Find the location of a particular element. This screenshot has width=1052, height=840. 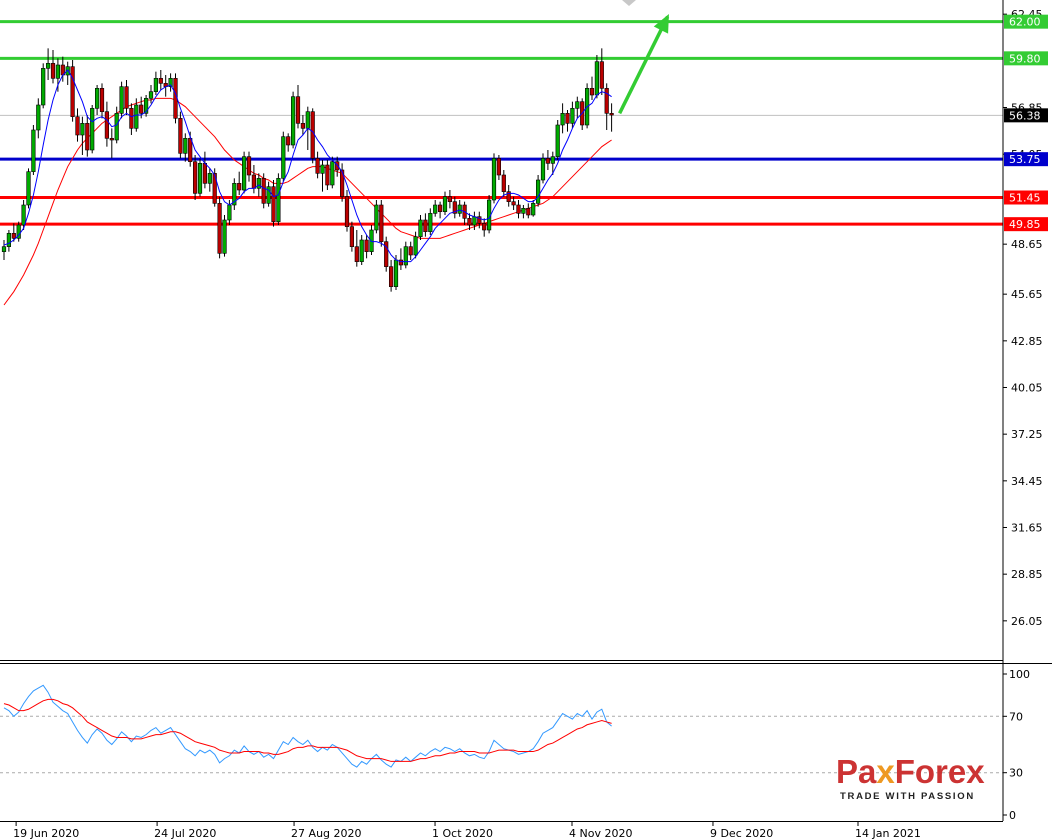

oscillator-tick-label: 30 is located at coordinates (1016, 773).